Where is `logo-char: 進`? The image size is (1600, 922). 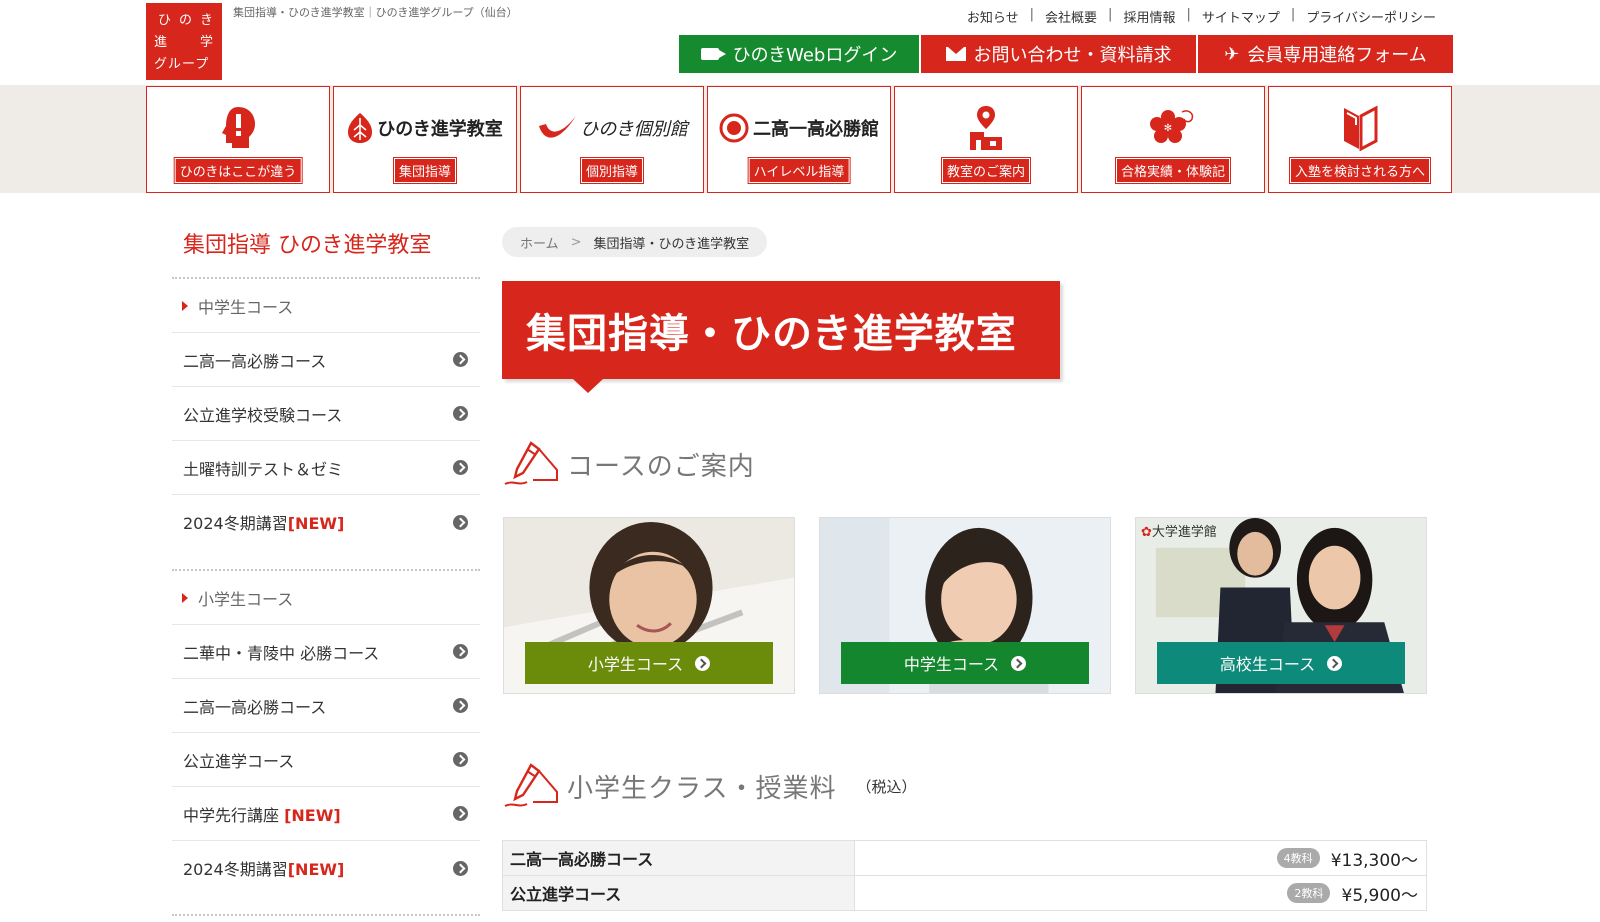 logo-char: 進 is located at coordinates (161, 42).